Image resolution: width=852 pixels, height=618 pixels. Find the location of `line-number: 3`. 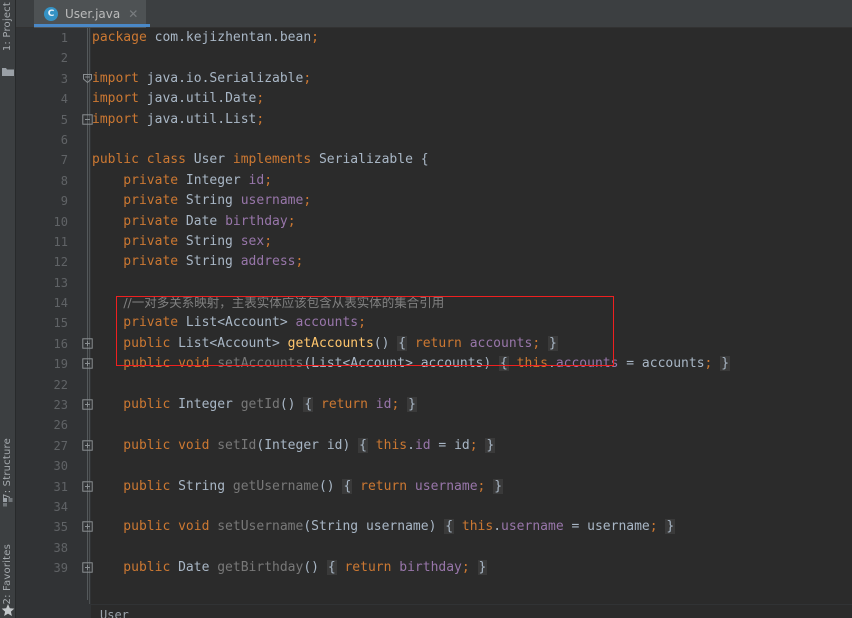

line-number: 3 is located at coordinates (64, 78).